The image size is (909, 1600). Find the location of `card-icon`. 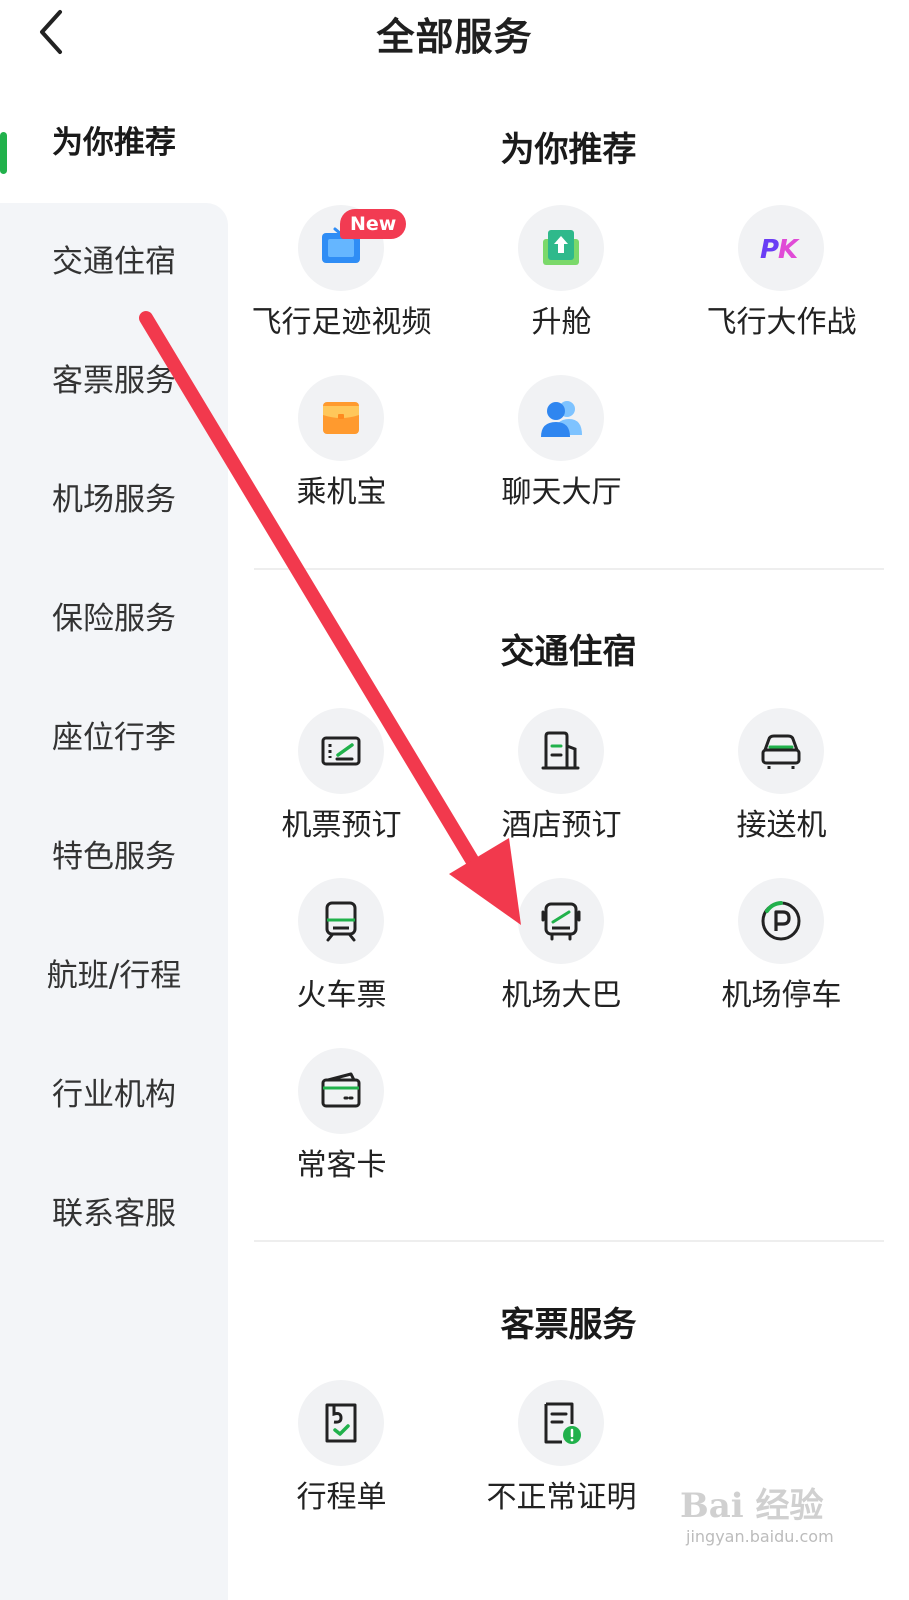

card-icon is located at coordinates (341, 1090).